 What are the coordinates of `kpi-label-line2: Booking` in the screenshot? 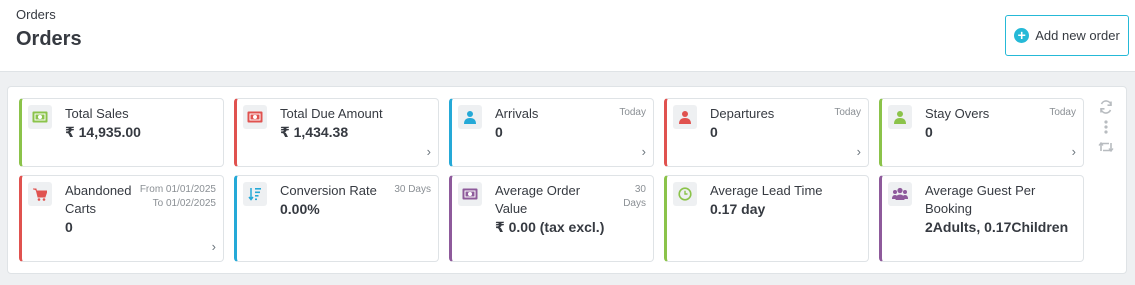 It's located at (948, 208).